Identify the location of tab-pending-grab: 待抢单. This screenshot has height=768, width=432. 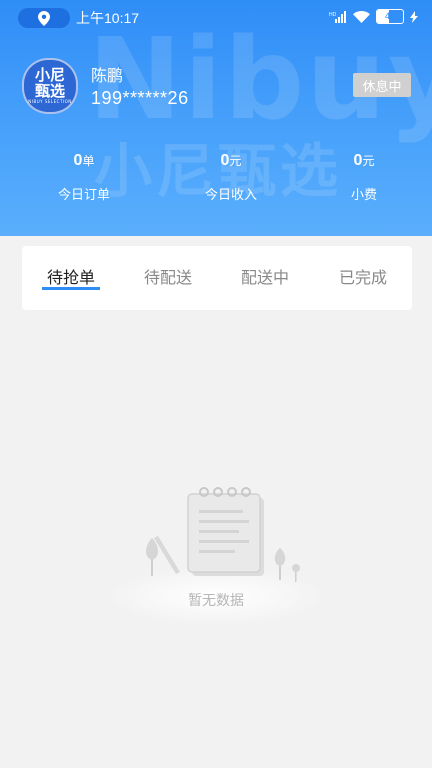
(71, 278).